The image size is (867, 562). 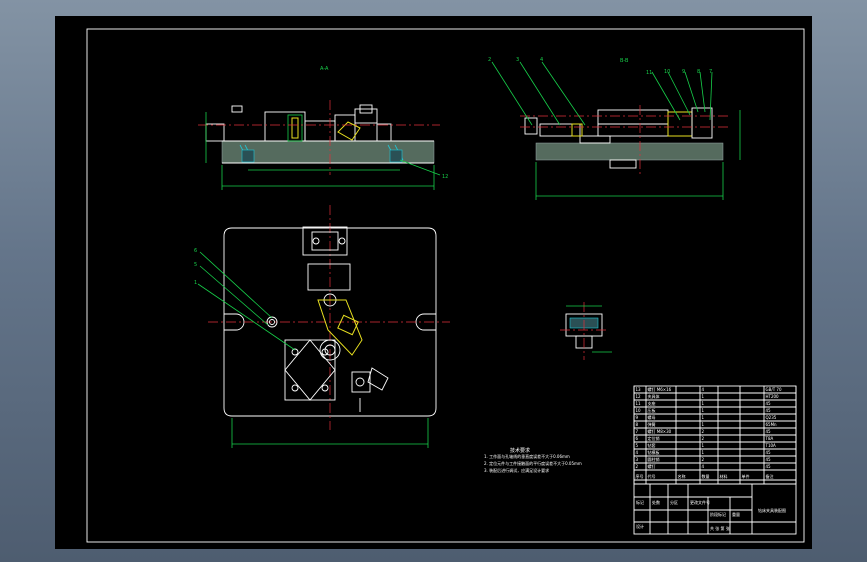 What do you see at coordinates (654, 452) in the screenshot?
I see `bom-cell: 钻模板` at bounding box center [654, 452].